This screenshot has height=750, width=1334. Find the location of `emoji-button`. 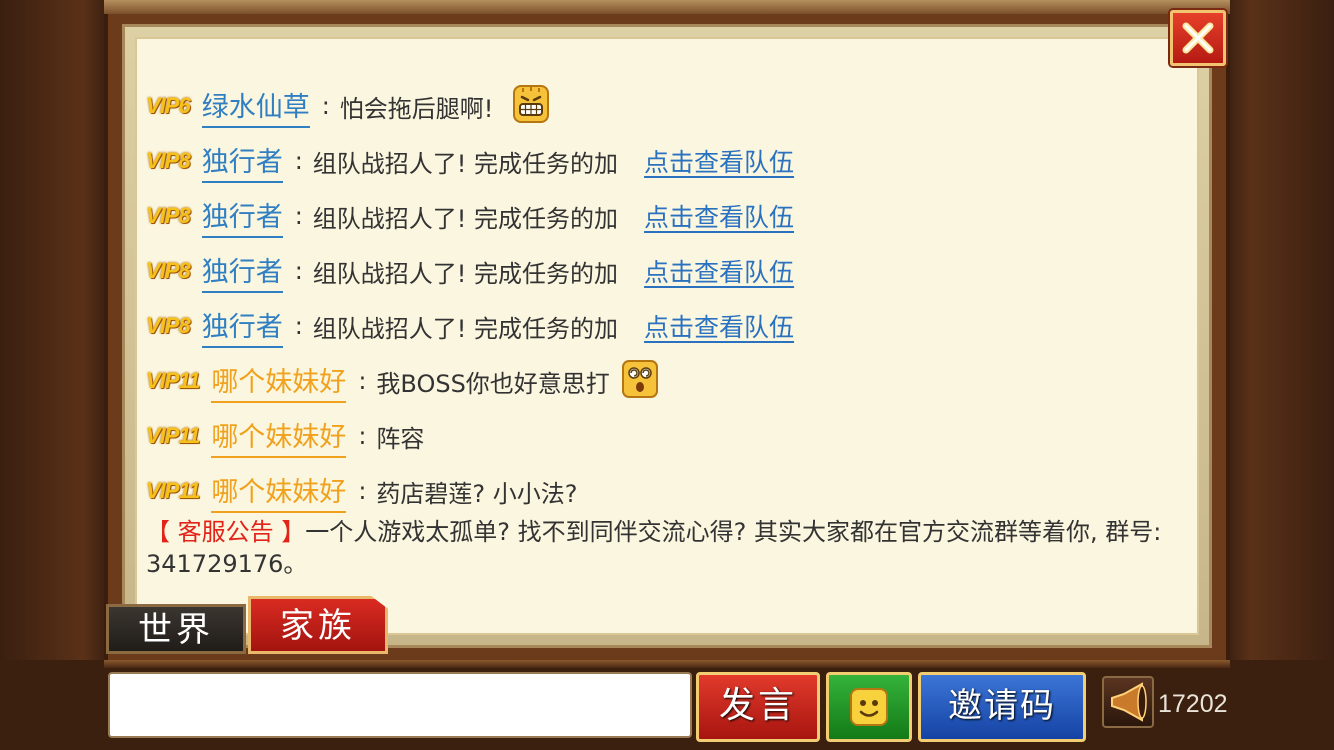

emoji-button is located at coordinates (869, 707).